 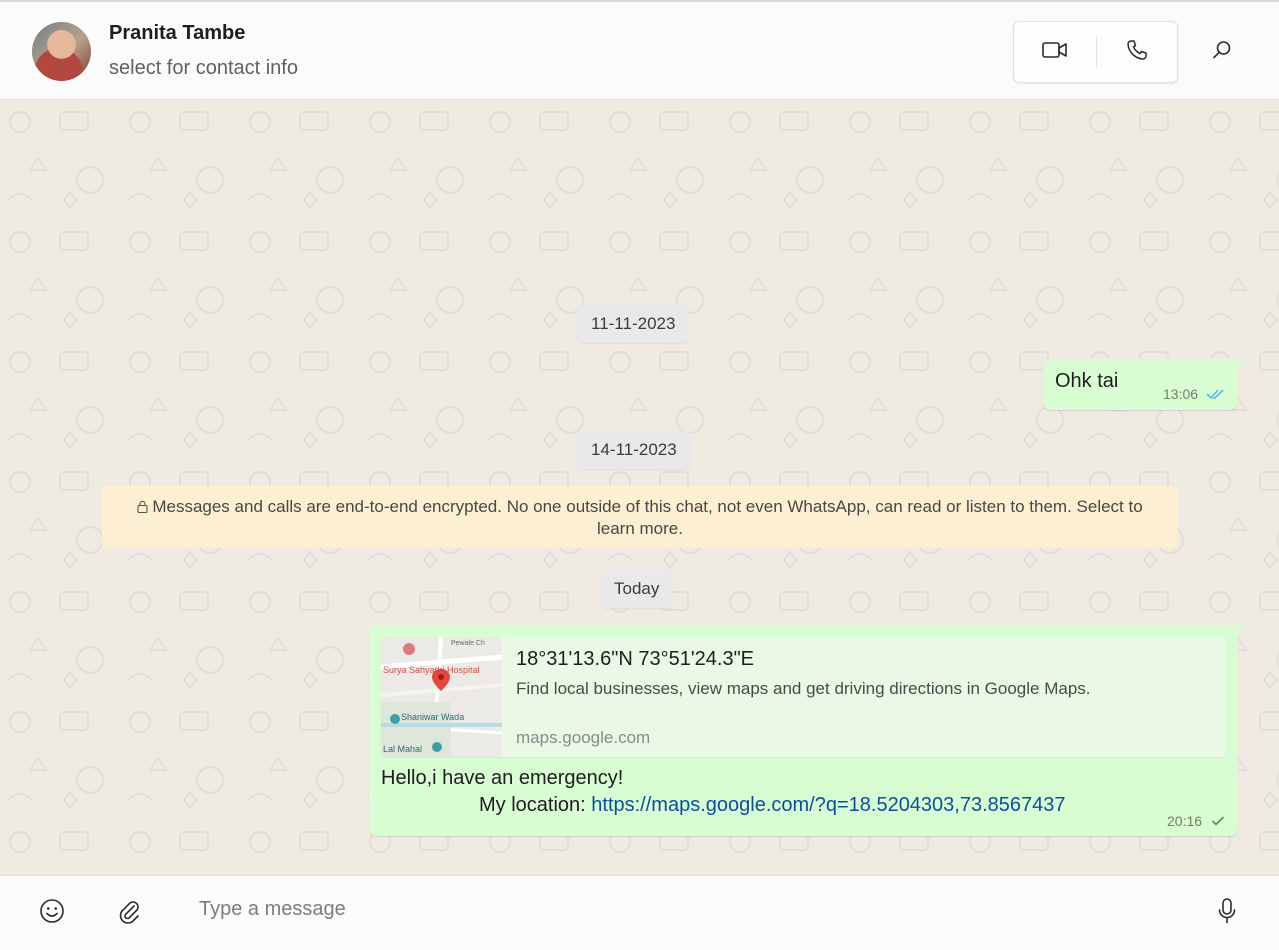 What do you see at coordinates (637, 589) in the screenshot?
I see `date-separator: Today` at bounding box center [637, 589].